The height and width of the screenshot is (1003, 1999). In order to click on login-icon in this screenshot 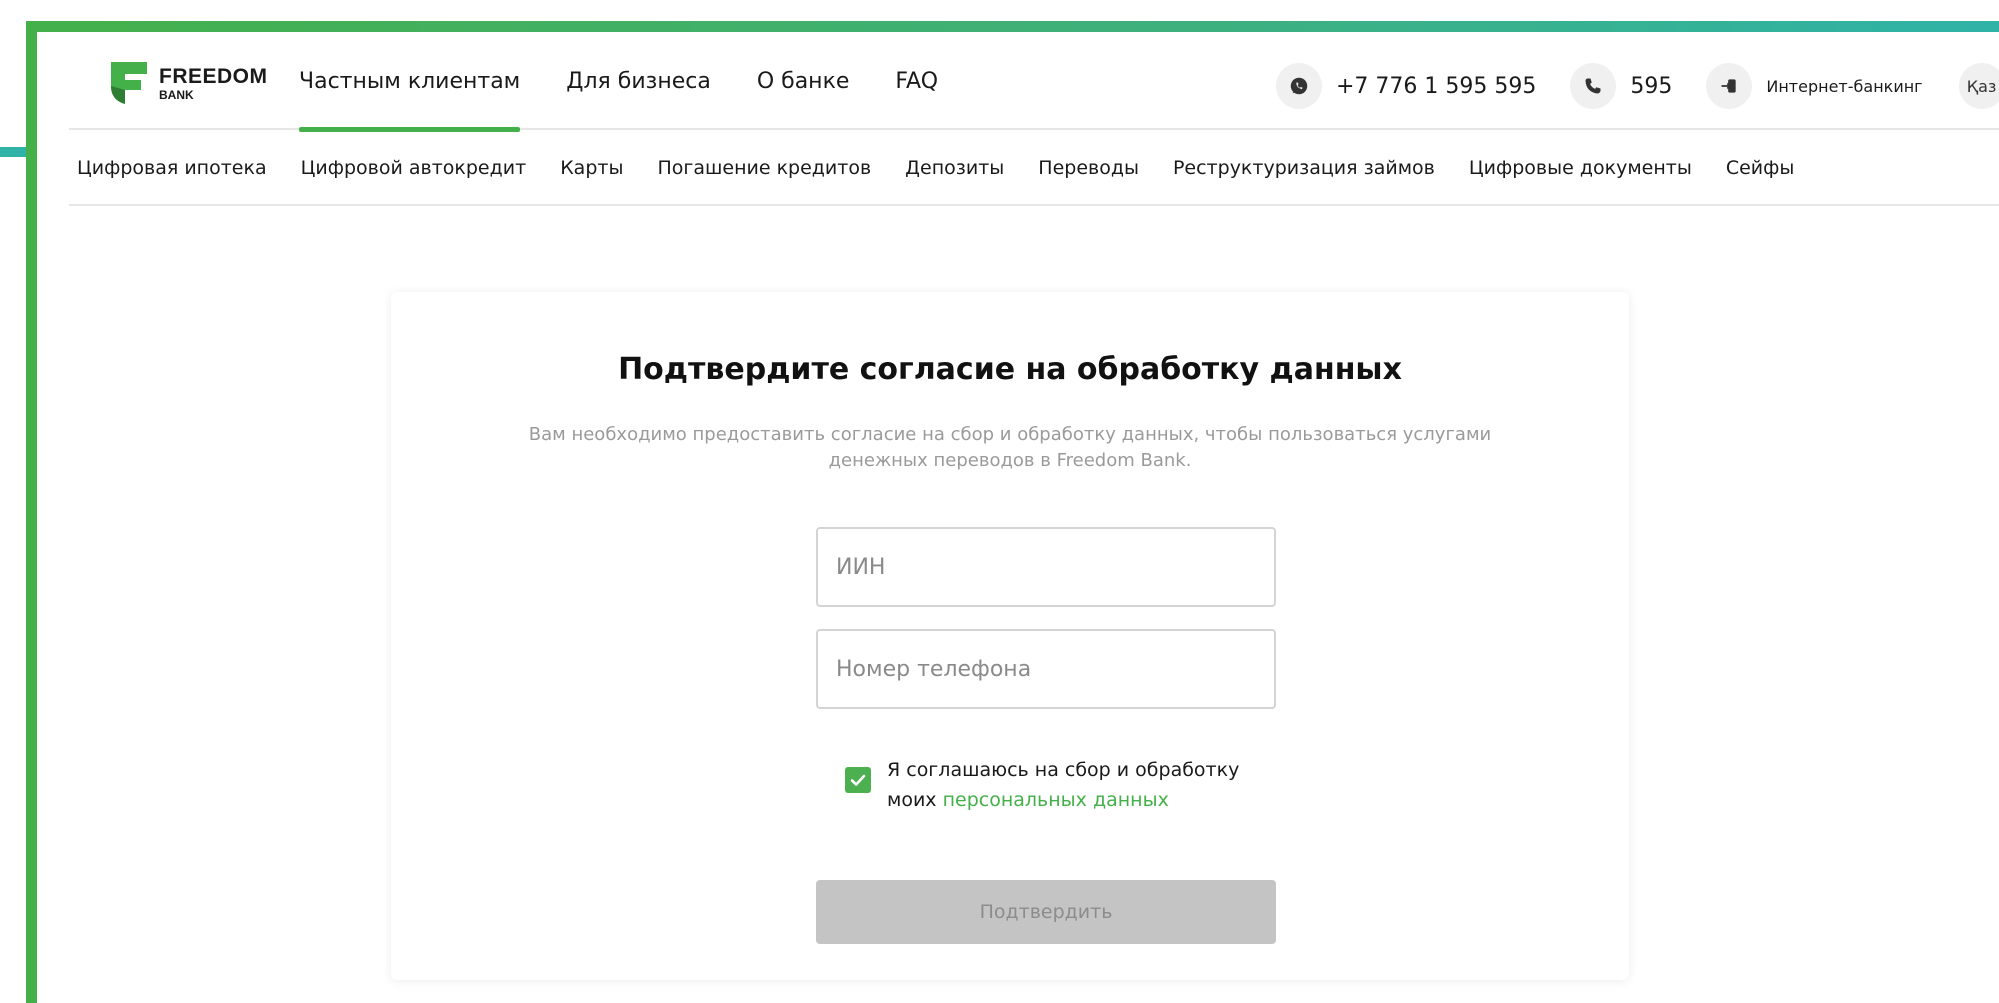, I will do `click(1729, 86)`.